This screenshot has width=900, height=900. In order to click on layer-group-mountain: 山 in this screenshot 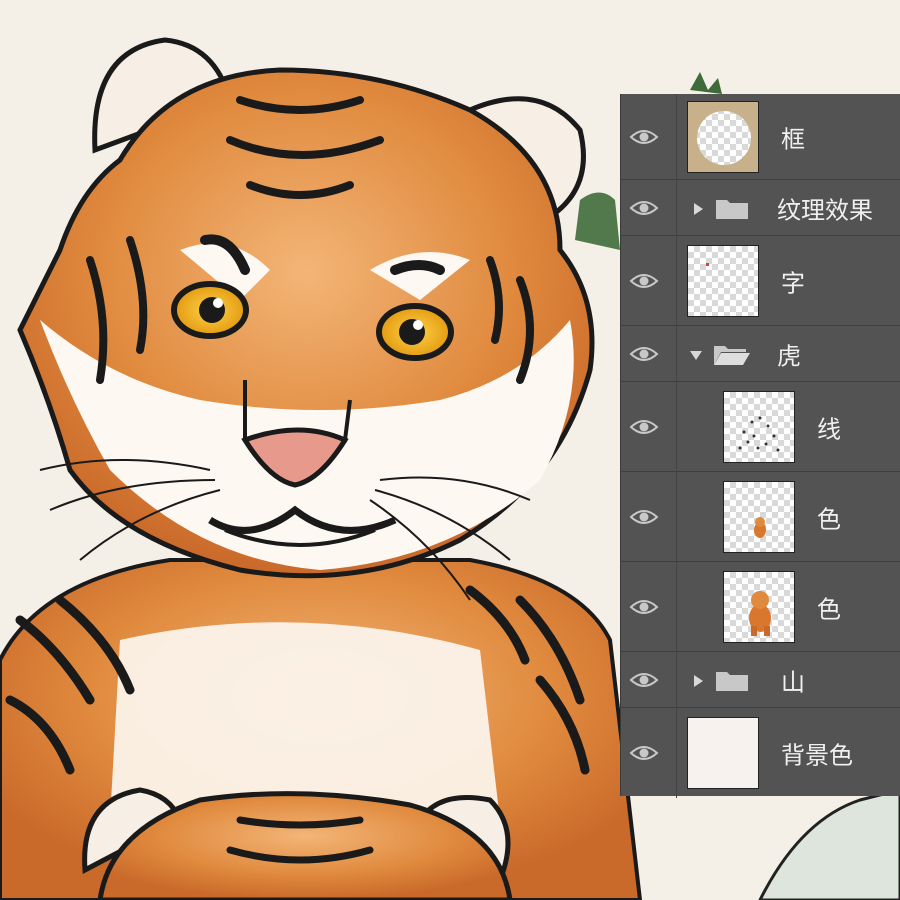, I will do `click(760, 680)`.